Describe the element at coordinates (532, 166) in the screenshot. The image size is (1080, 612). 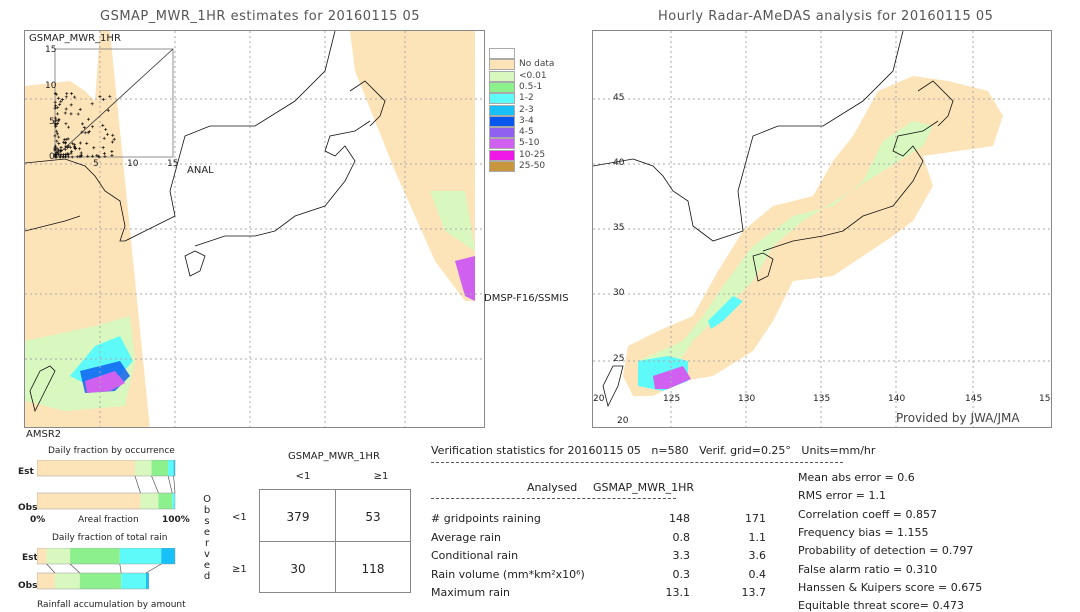
I see `legend-label: 25-50` at that location.